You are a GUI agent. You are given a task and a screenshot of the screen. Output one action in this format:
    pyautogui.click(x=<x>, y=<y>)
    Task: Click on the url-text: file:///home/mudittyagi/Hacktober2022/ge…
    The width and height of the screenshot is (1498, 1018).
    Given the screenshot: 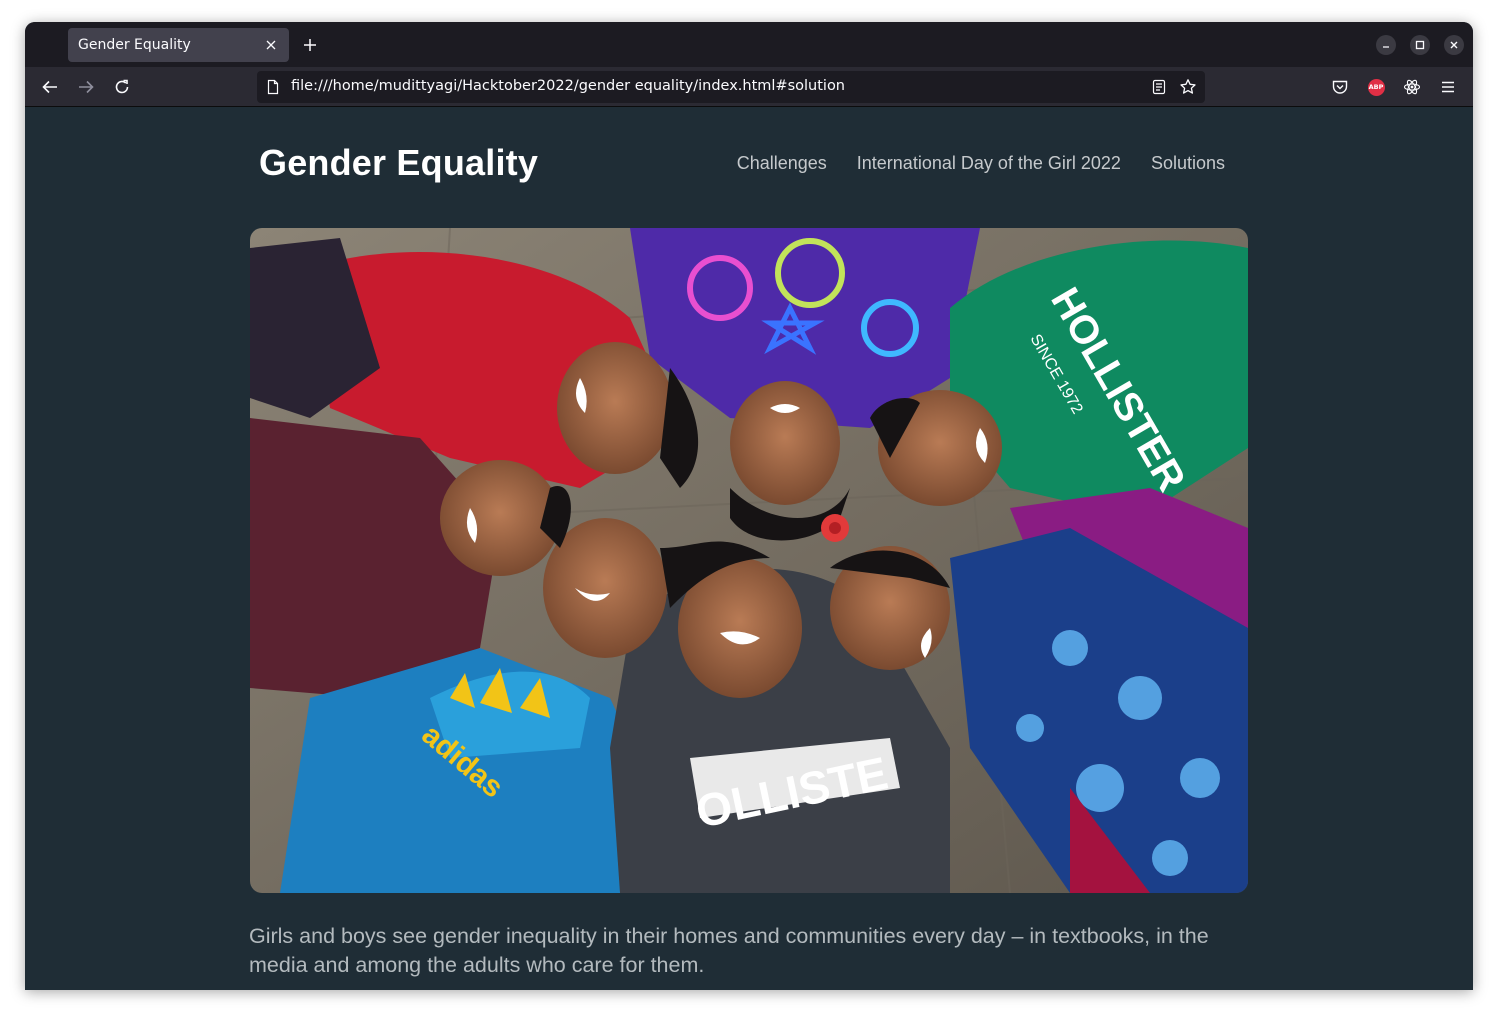 What is the action you would take?
    pyautogui.click(x=568, y=86)
    